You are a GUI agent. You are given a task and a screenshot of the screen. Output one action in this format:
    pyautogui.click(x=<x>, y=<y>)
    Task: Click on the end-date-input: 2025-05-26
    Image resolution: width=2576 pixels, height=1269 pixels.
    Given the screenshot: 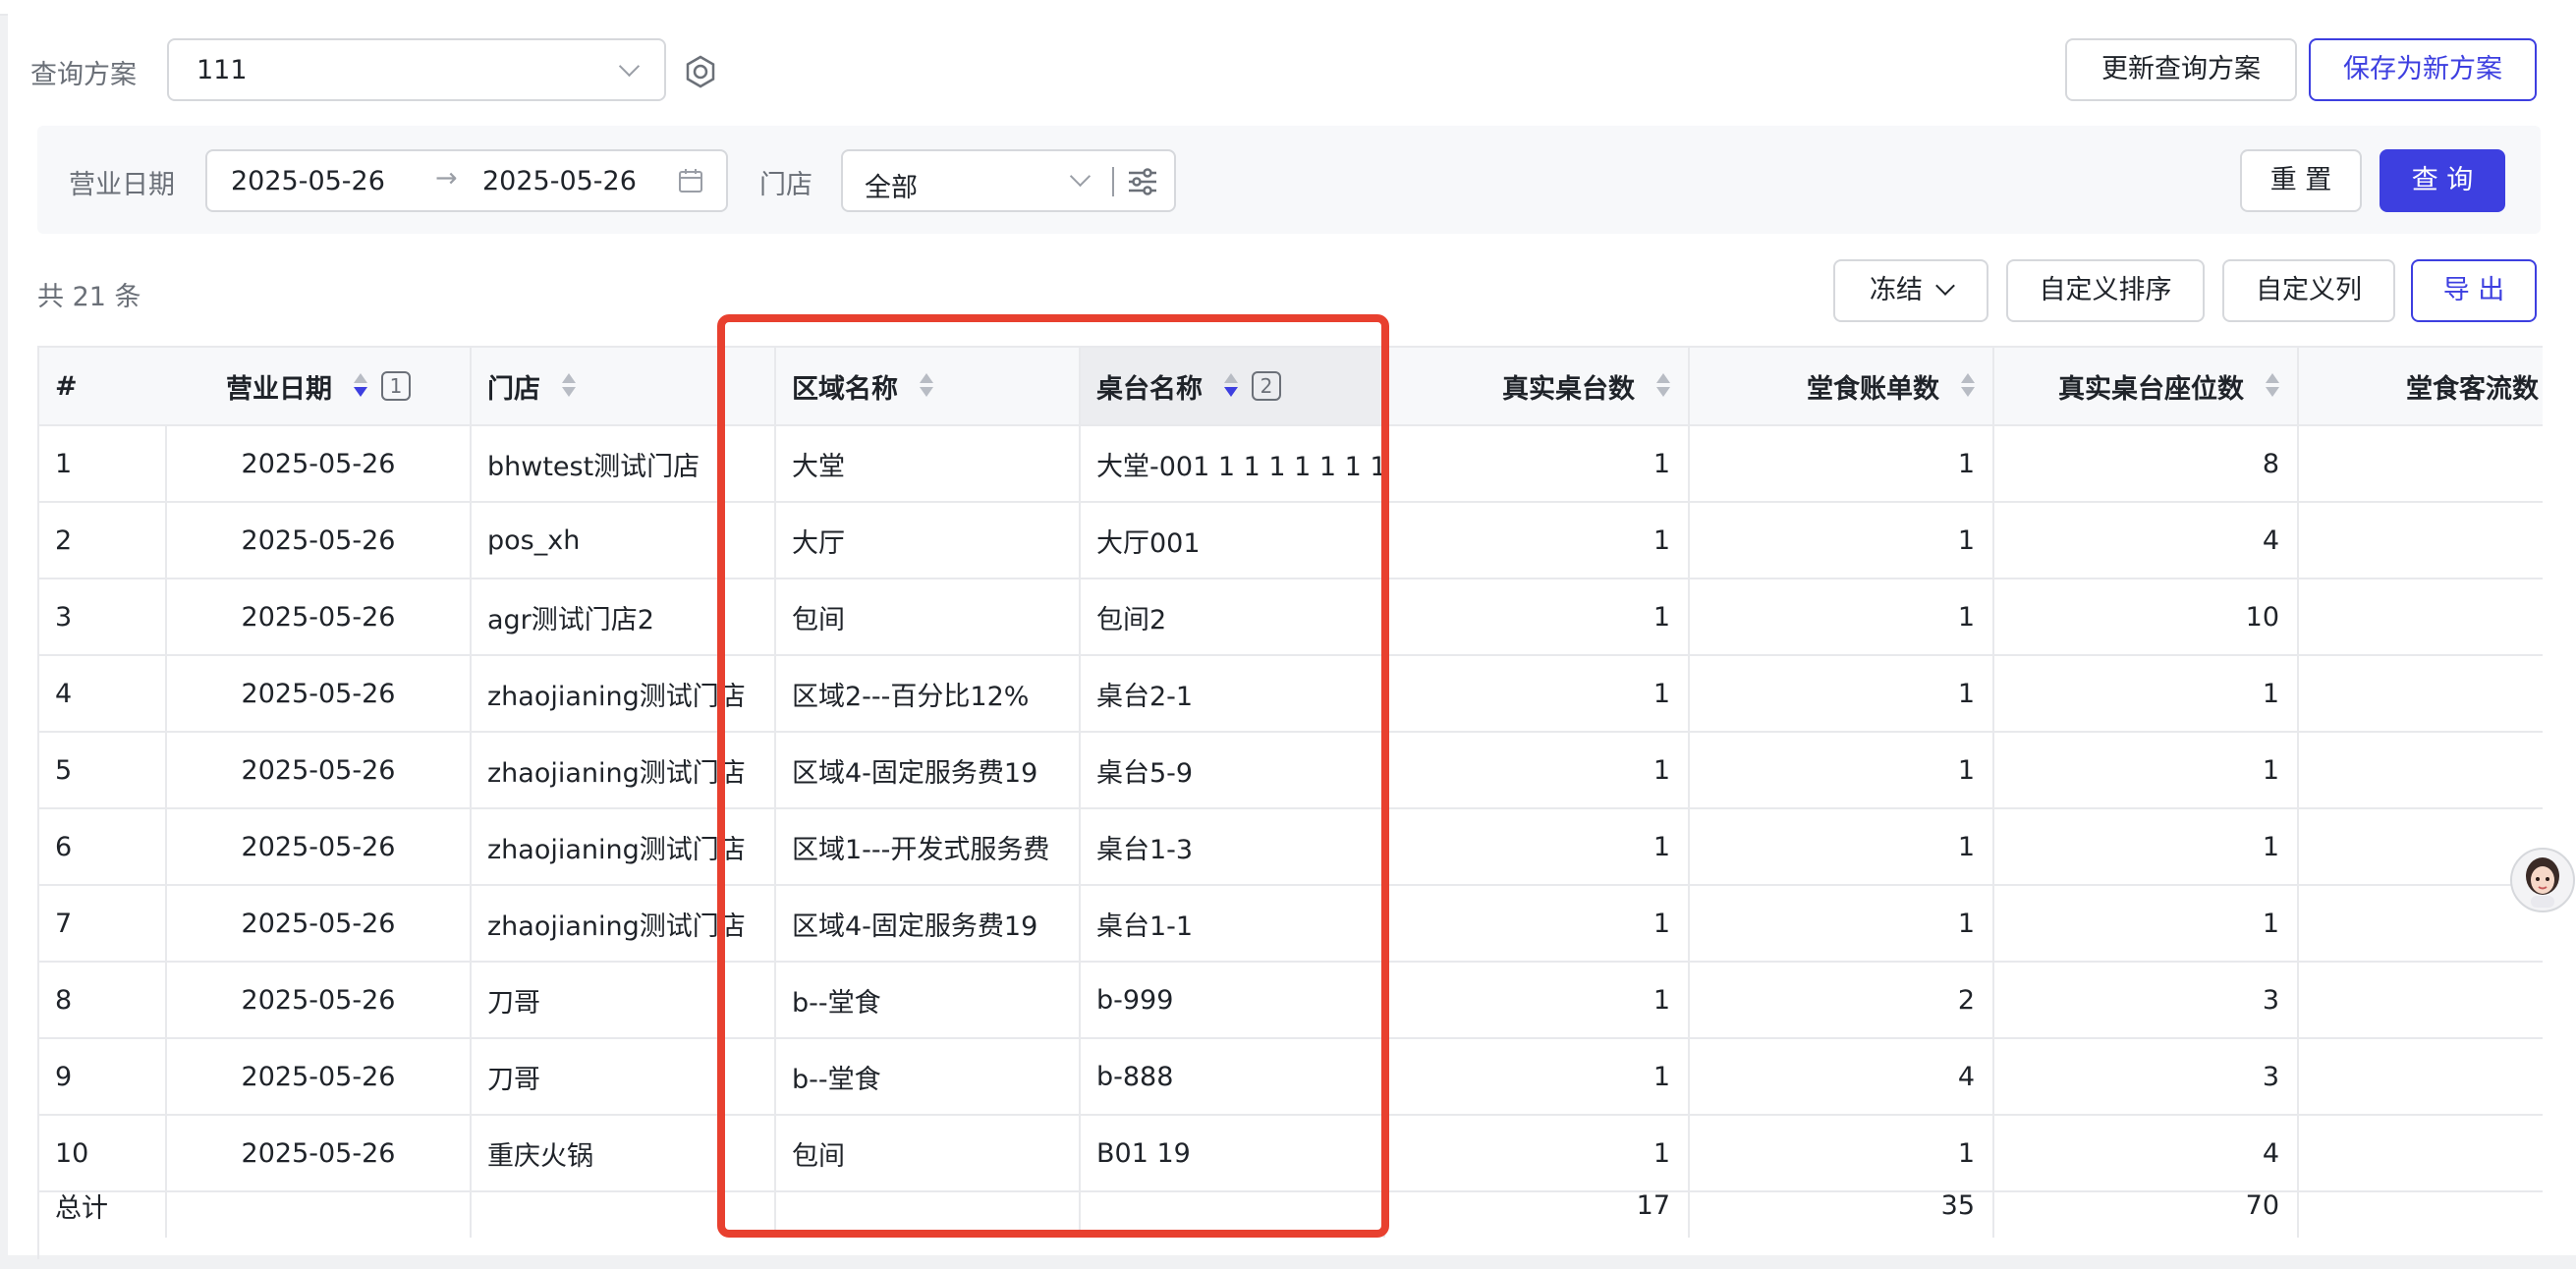 What is the action you would take?
    pyautogui.click(x=559, y=181)
    